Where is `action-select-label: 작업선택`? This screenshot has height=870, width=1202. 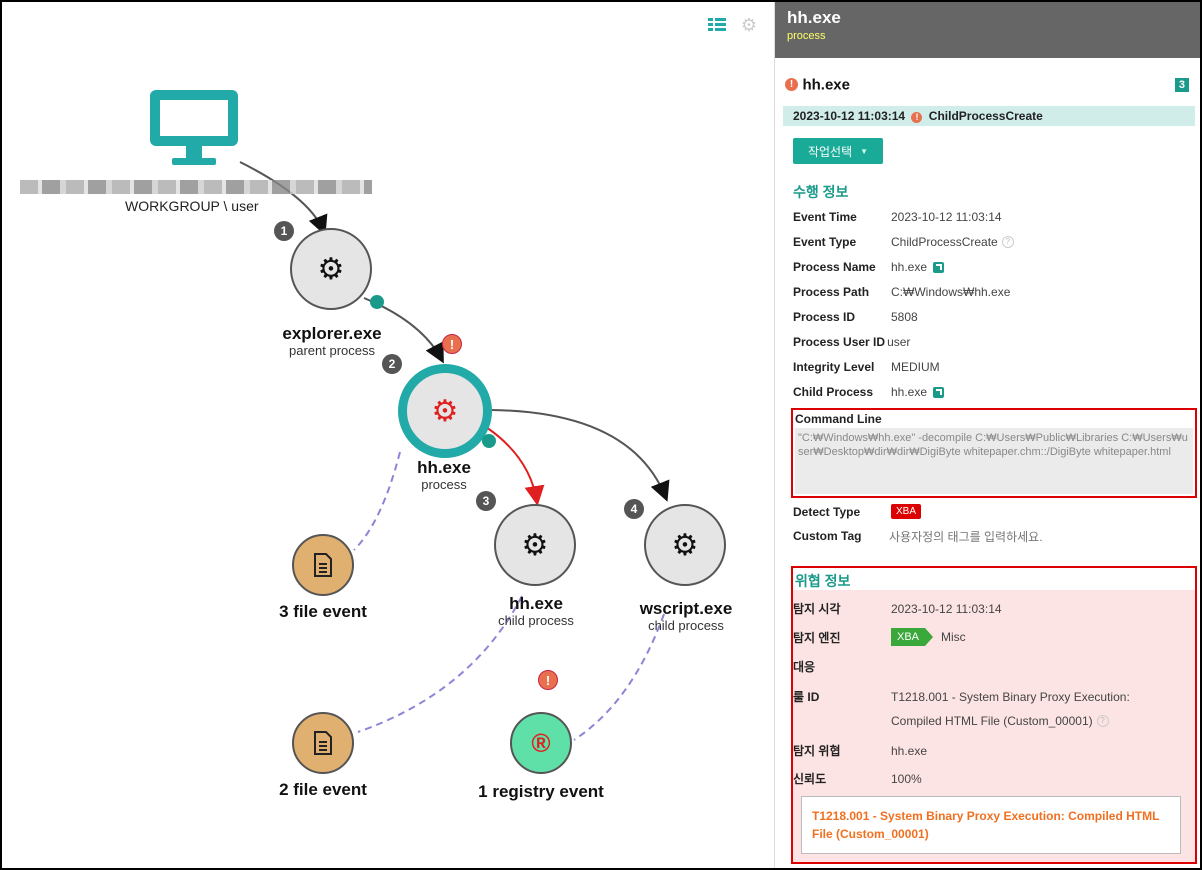 action-select-label: 작업선택 is located at coordinates (830, 151).